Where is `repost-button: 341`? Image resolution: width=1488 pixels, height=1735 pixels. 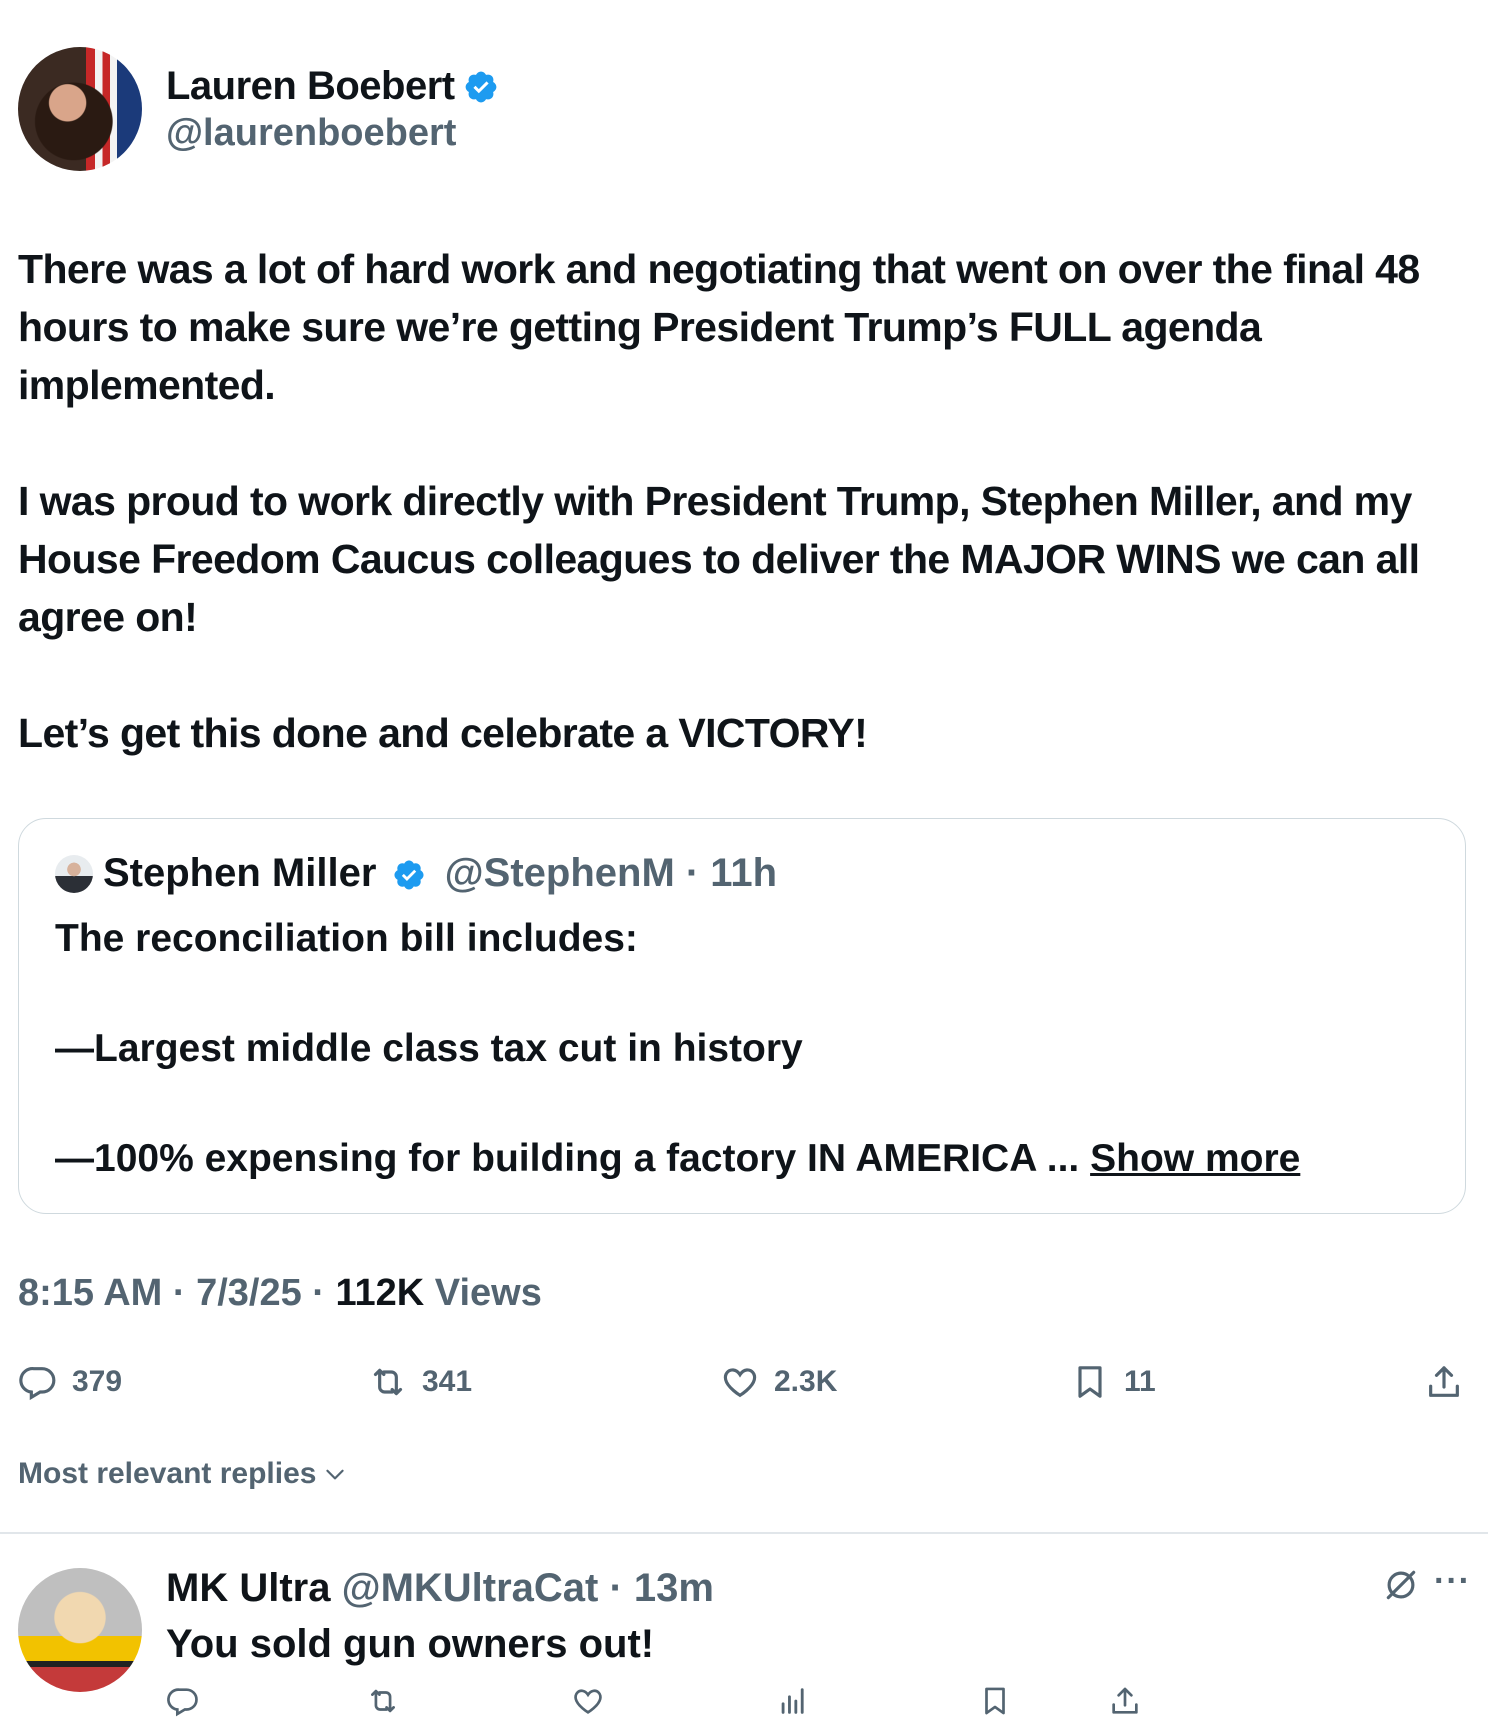
repost-button: 341 is located at coordinates (420, 1382).